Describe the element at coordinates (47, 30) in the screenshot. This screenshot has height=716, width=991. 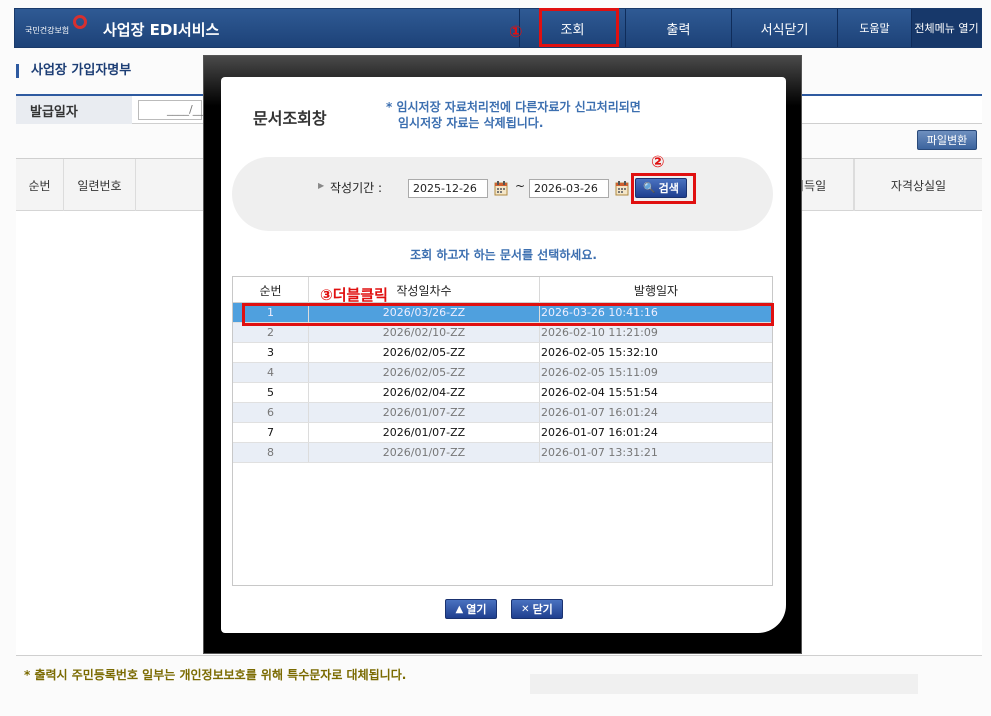
I see `logo-text: 국민건강보험` at that location.